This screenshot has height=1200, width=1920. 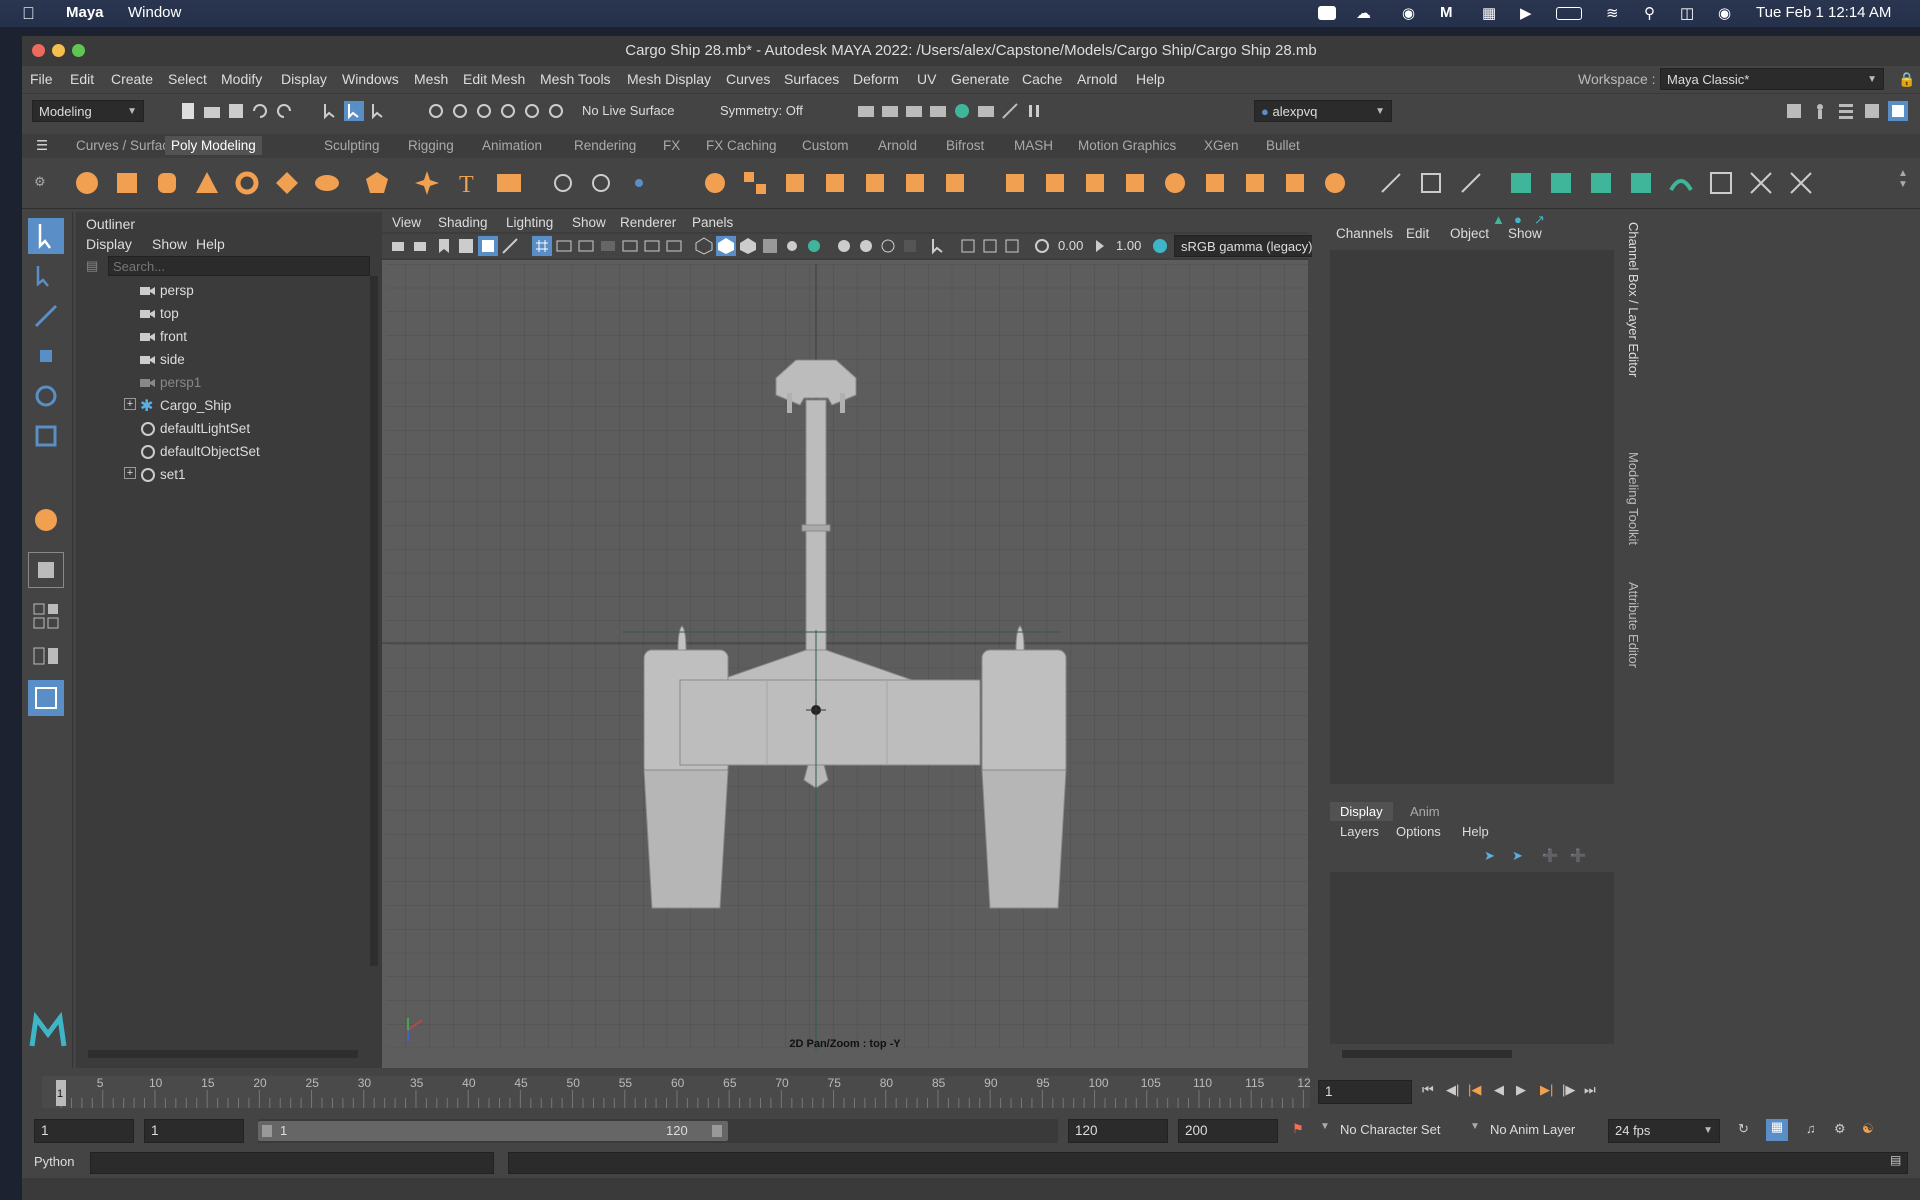 I want to click on checker-icon, so click(x=1721, y=183).